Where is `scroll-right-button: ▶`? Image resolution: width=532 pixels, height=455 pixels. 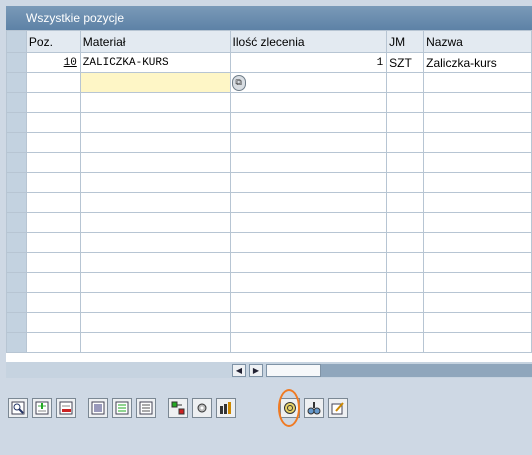
scroll-right-button: ▶ is located at coordinates (256, 370).